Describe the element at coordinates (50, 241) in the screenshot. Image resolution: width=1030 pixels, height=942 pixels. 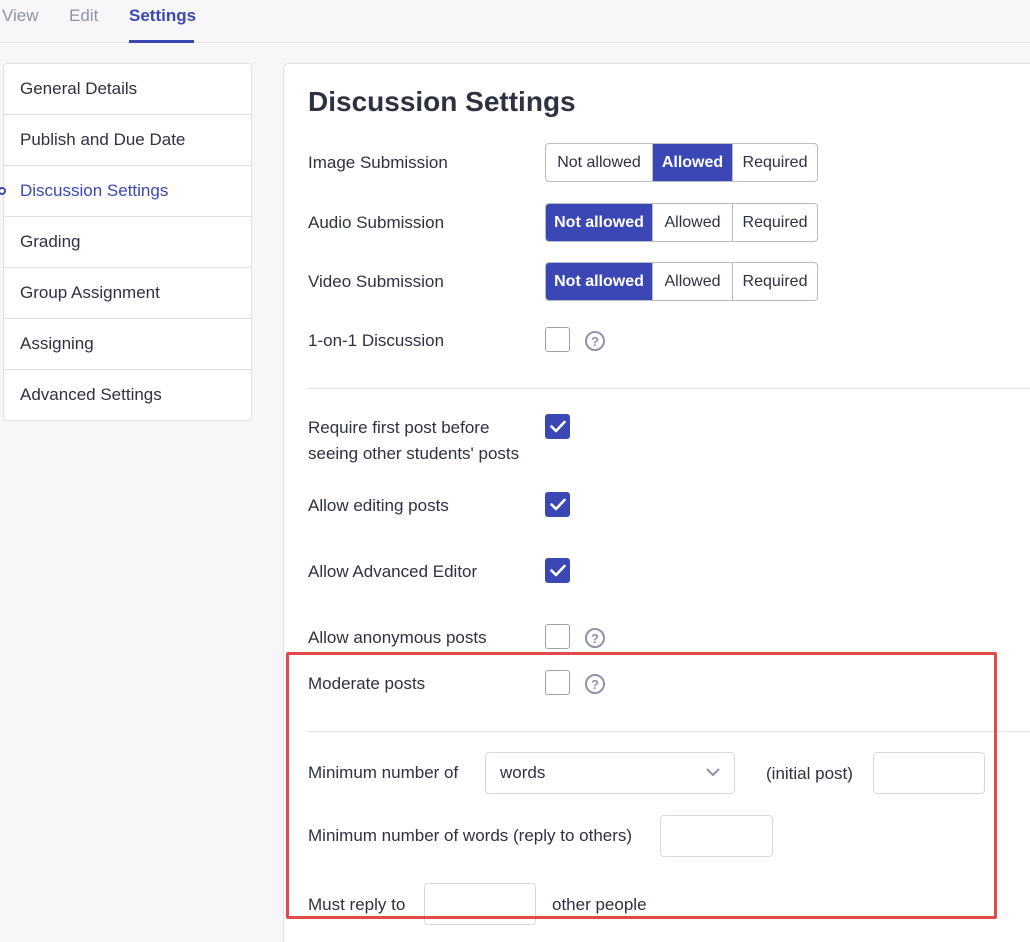
I see `sidebar-item-label: Grading` at that location.